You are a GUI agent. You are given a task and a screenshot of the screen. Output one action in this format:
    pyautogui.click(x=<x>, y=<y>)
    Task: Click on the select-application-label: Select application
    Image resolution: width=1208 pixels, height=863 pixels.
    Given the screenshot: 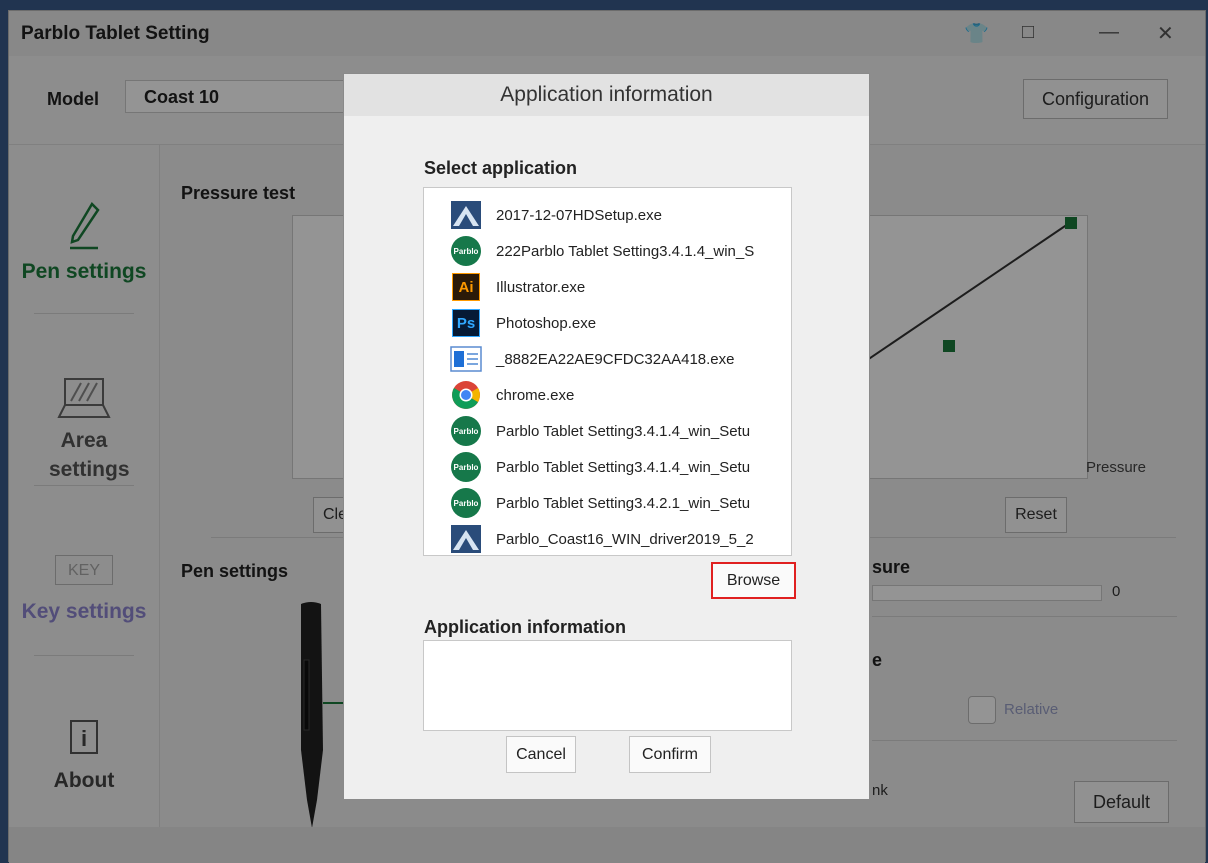 What is the action you would take?
    pyautogui.click(x=501, y=168)
    